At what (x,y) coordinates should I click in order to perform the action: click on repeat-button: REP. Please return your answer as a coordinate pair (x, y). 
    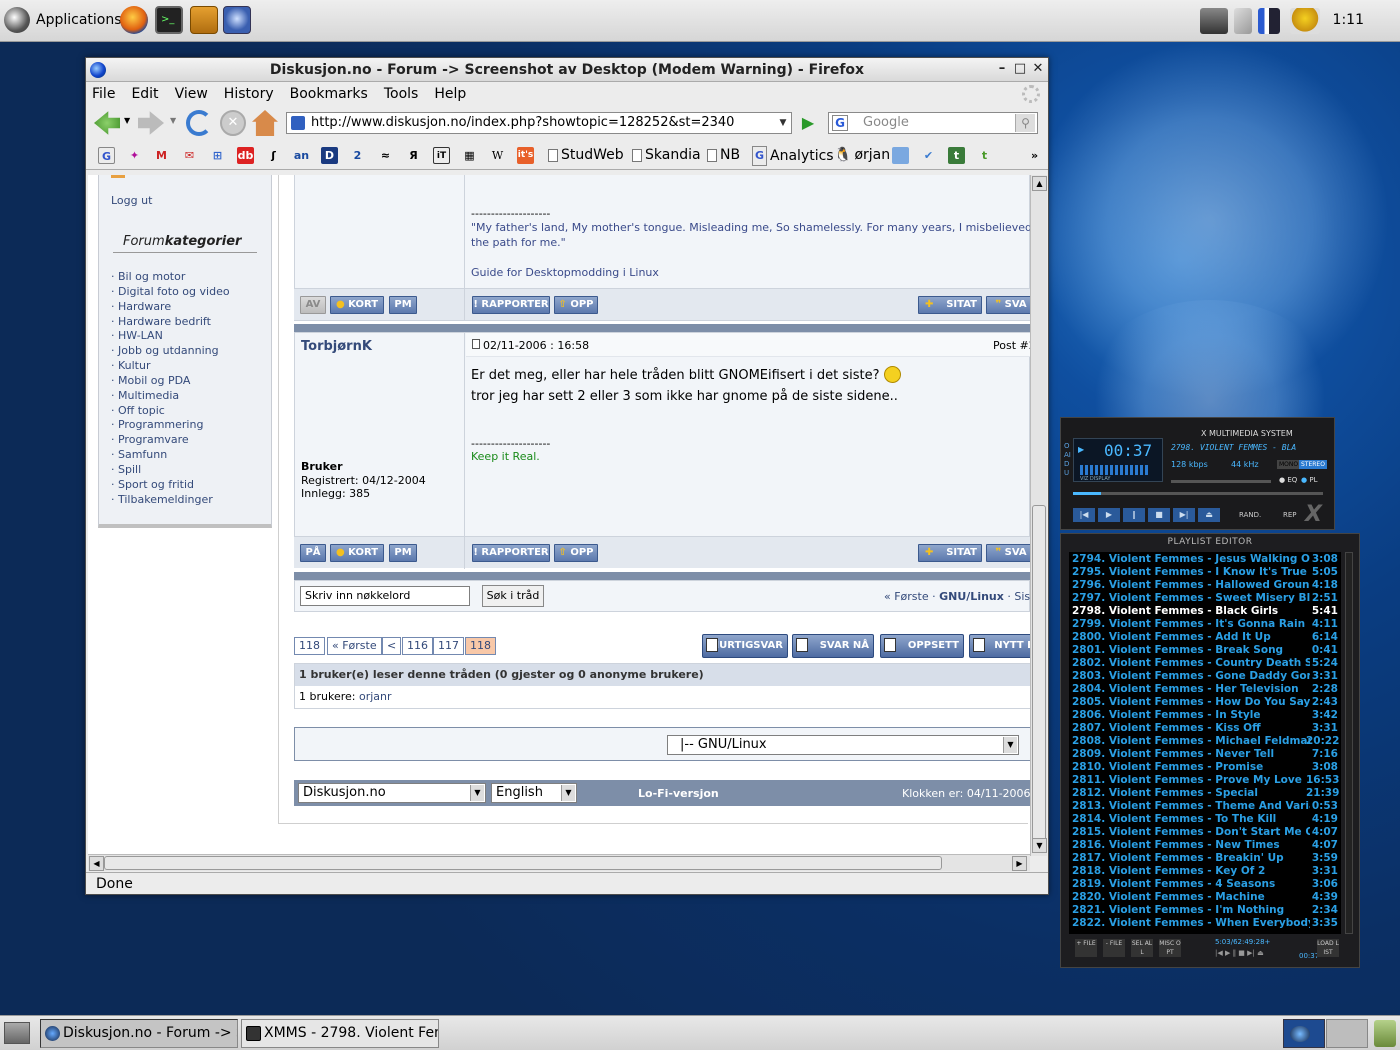
    Looking at the image, I should click on (1290, 515).